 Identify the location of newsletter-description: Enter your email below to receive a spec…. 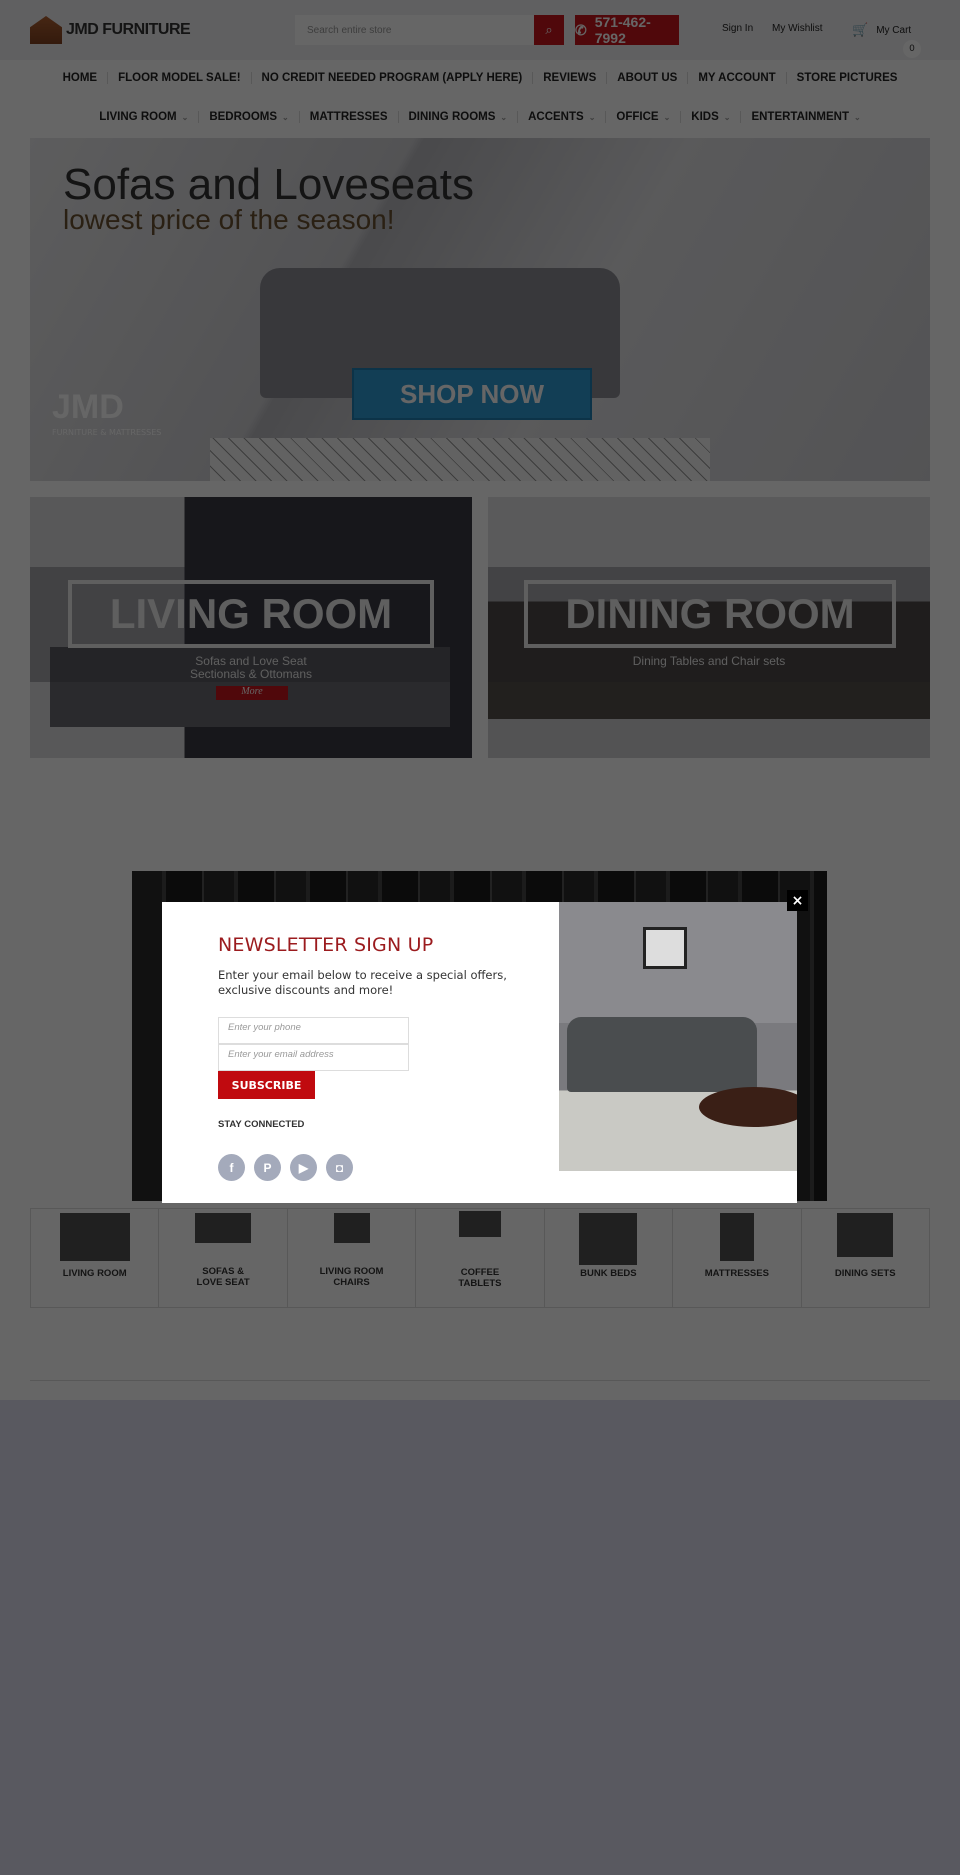
(362, 982).